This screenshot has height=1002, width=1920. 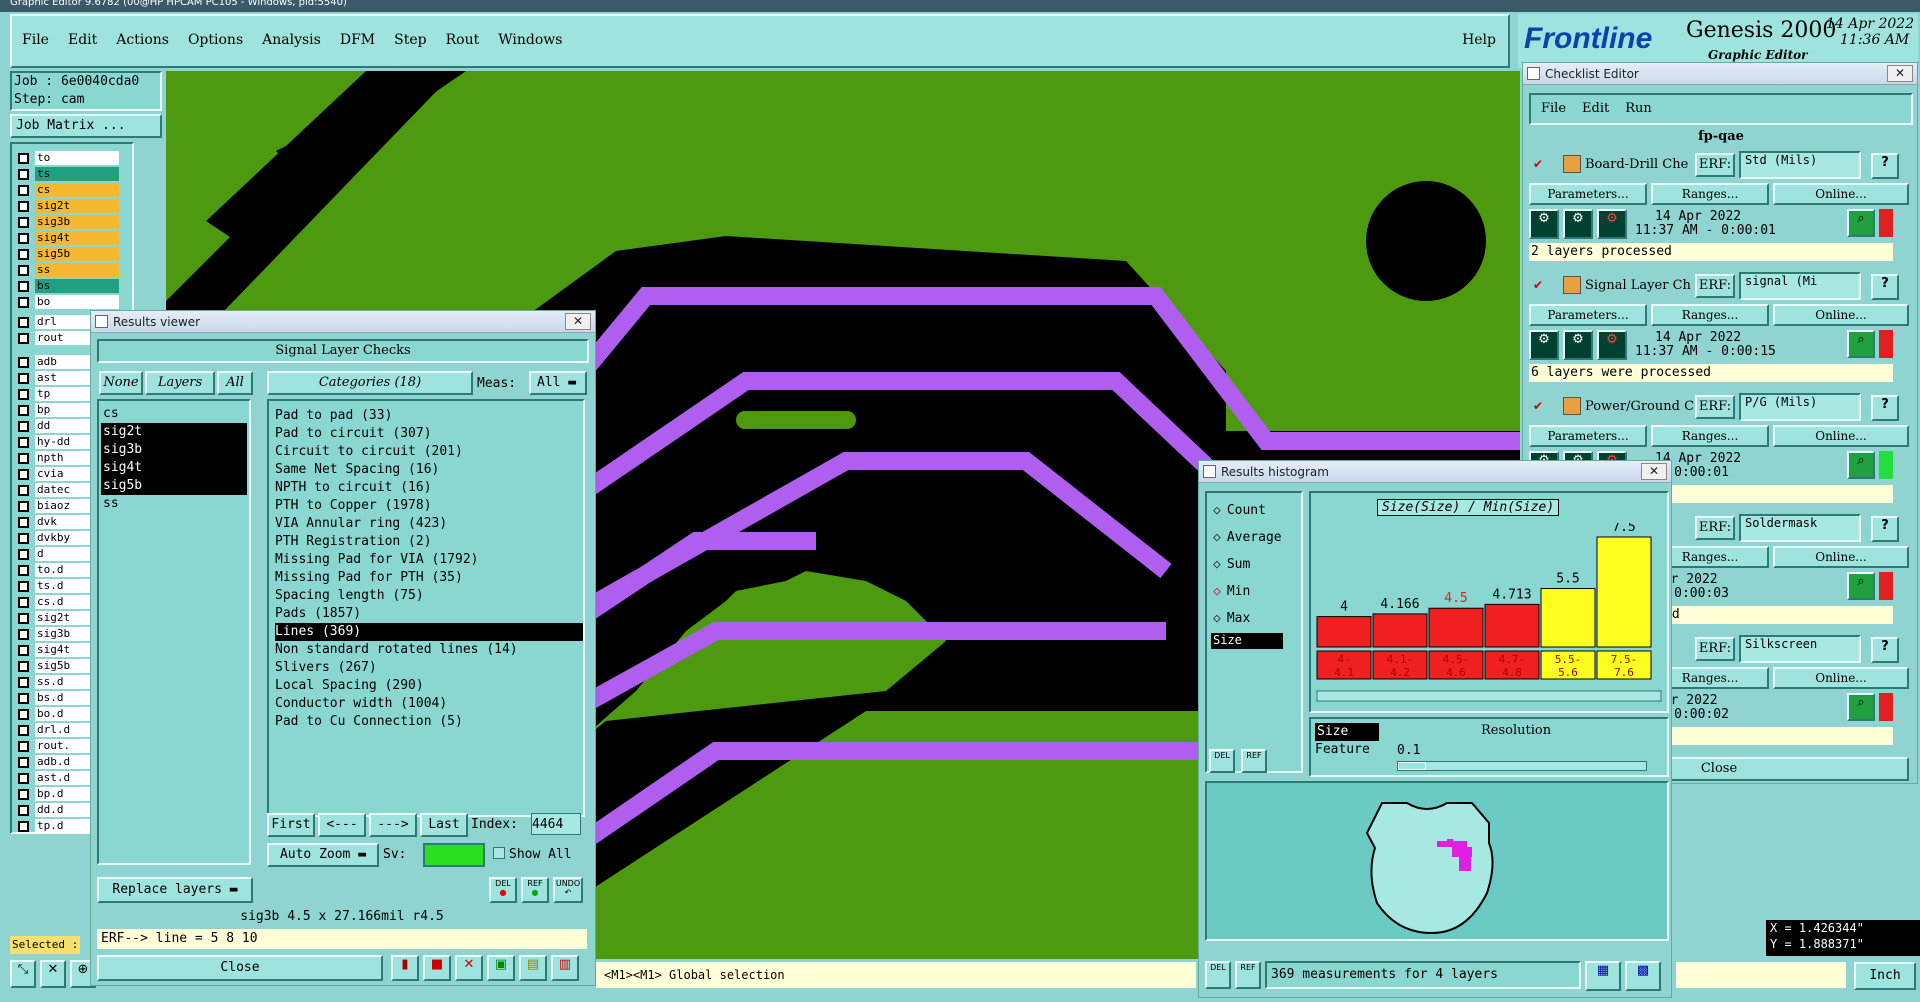 I want to click on none-button: None, so click(x=121, y=383).